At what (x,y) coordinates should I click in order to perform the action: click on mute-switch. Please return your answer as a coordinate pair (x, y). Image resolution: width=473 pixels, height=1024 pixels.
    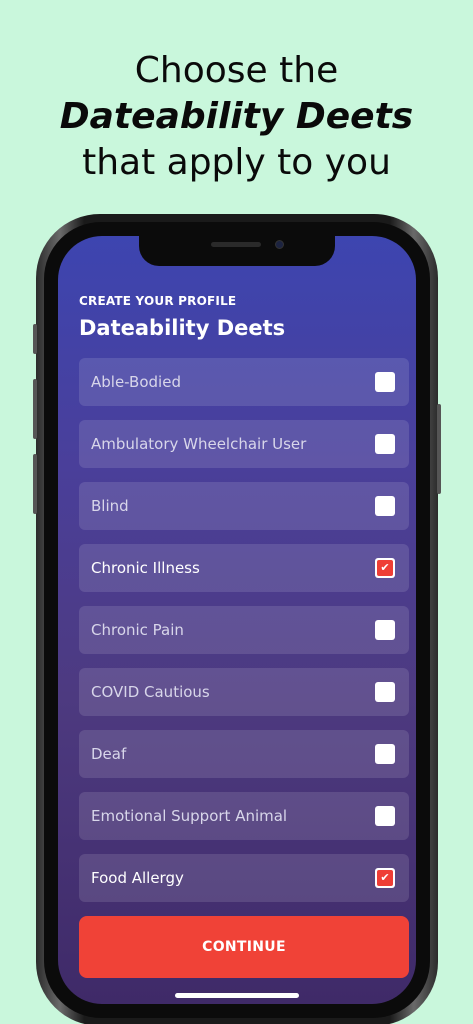
    Looking at the image, I should click on (35, 339).